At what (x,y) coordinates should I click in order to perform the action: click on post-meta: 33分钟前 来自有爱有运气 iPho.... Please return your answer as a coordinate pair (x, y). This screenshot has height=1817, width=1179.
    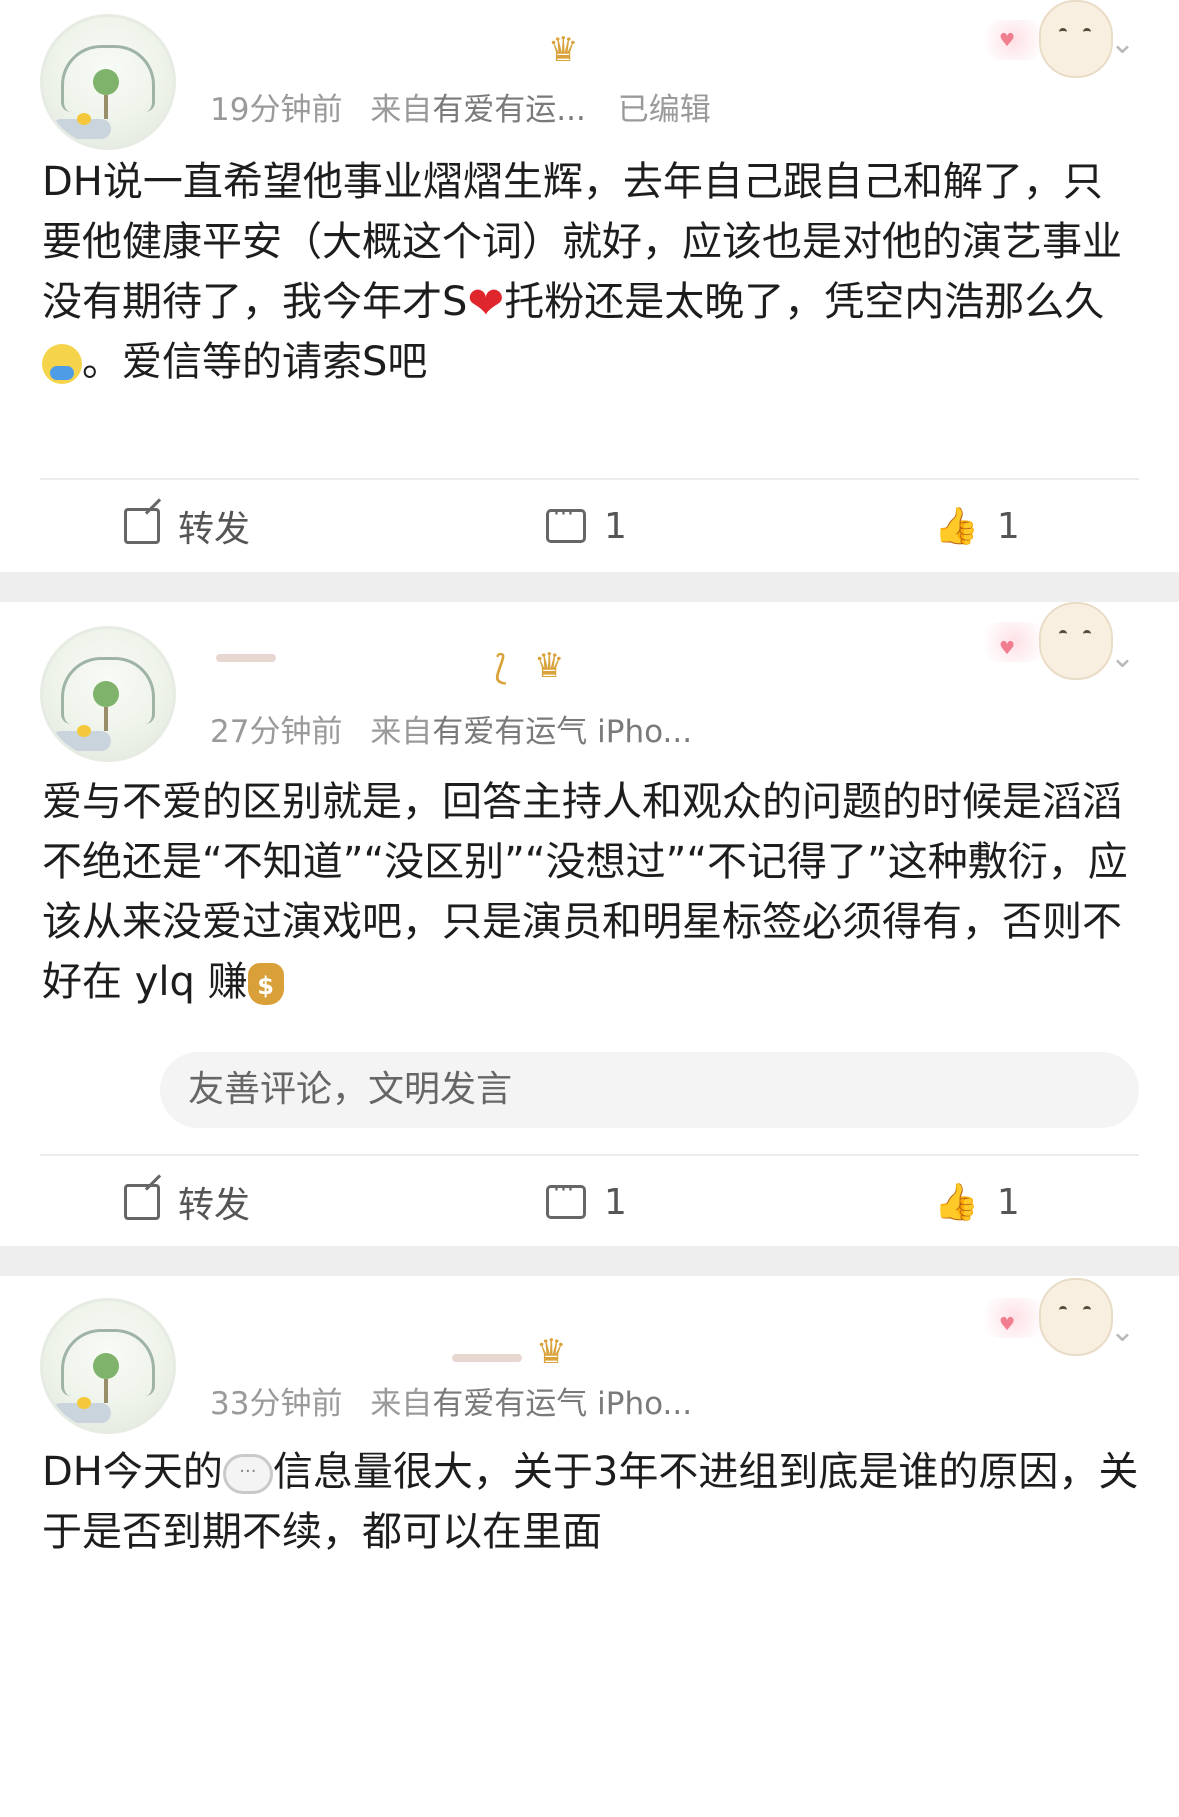
    Looking at the image, I should click on (451, 1400).